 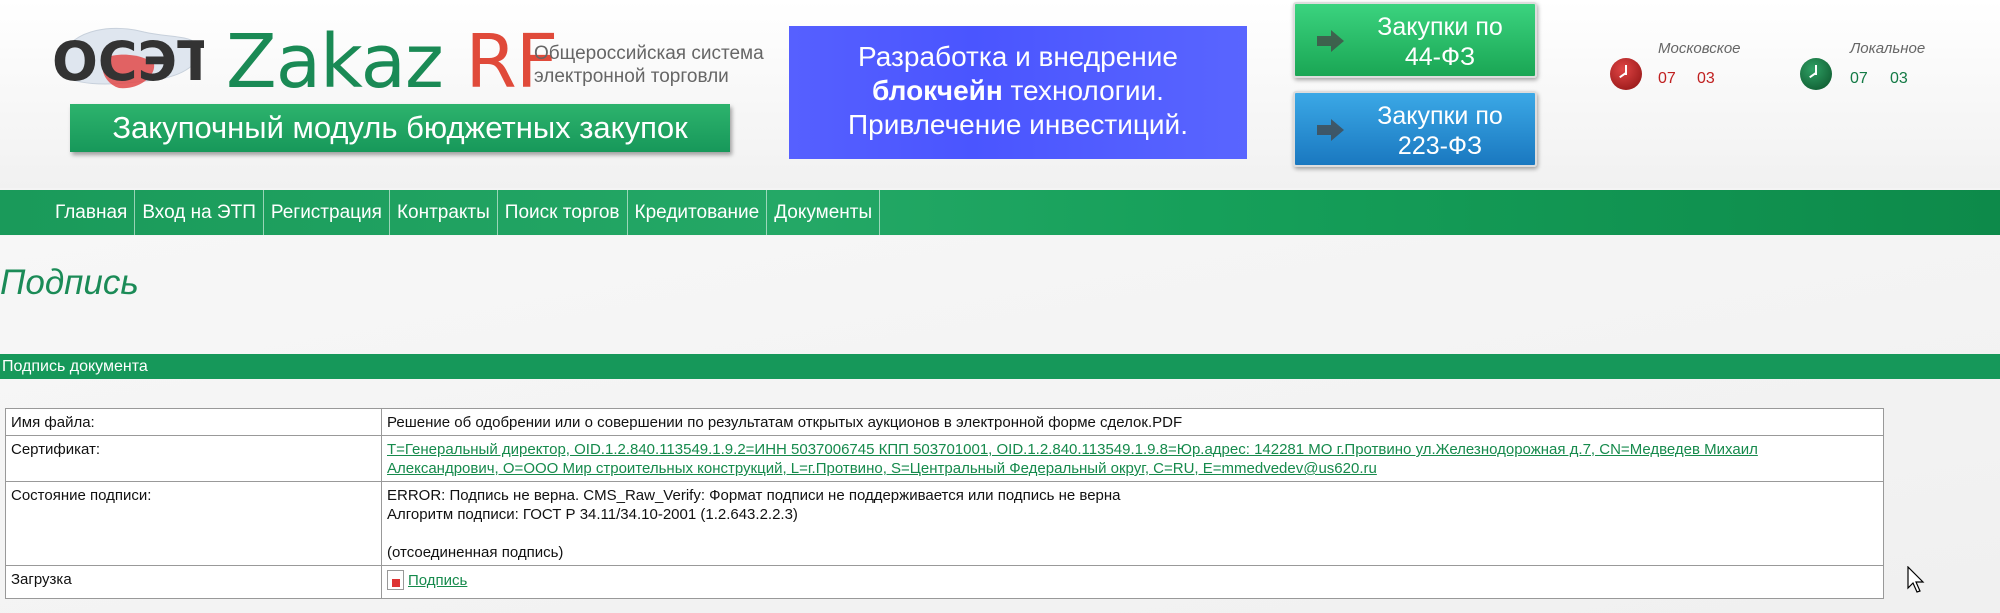 I want to click on file-name-label: Имя файла:, so click(x=193, y=422).